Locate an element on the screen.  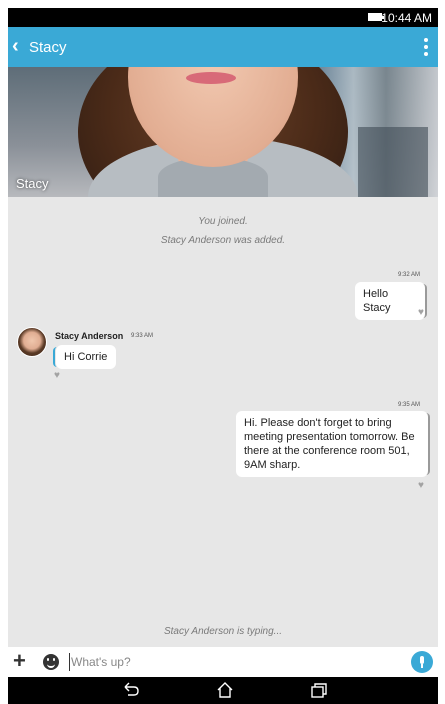
more-options-icon is located at coordinates (426, 47).